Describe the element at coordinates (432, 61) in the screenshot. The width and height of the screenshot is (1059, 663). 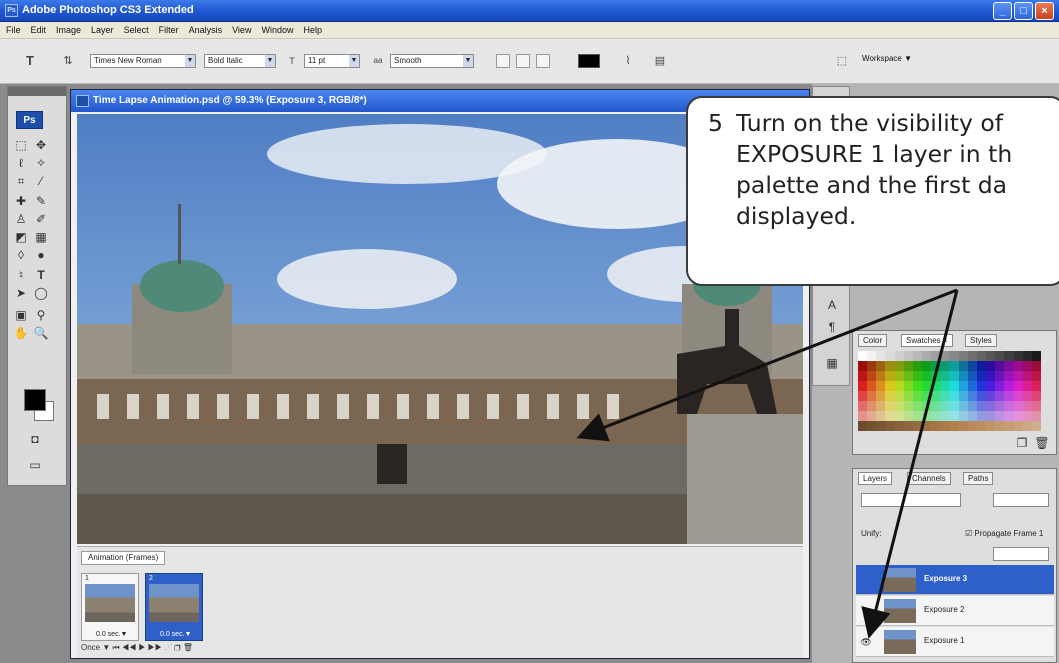
I see `antialias-select: Smooth ▼` at that location.